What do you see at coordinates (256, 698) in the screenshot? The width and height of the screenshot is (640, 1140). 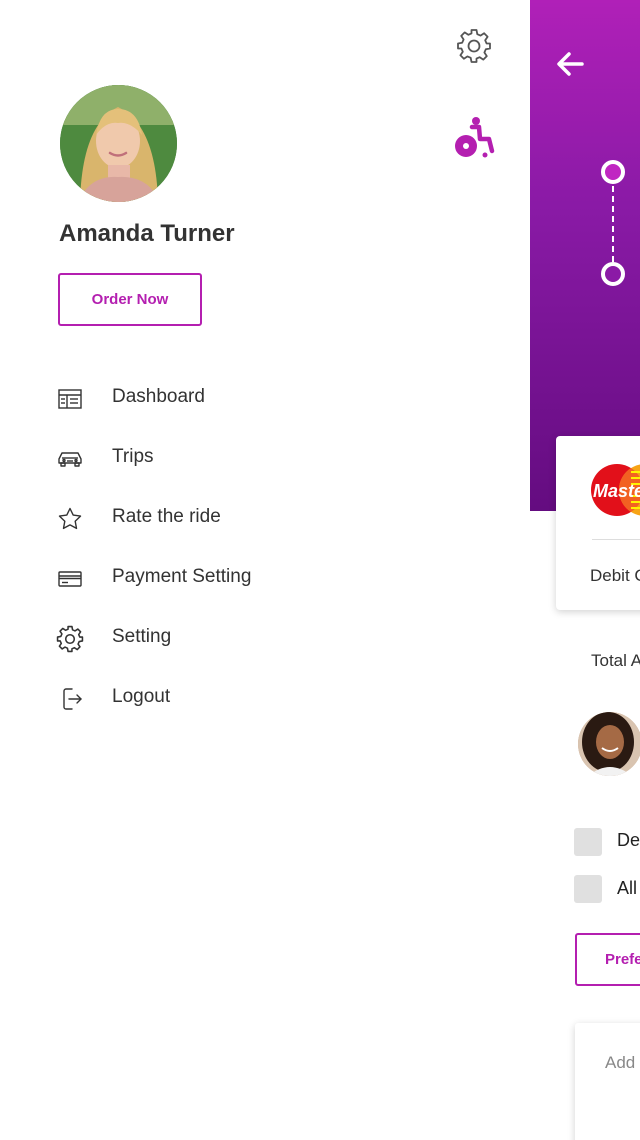 I see `menu-item-logout: Logout` at bounding box center [256, 698].